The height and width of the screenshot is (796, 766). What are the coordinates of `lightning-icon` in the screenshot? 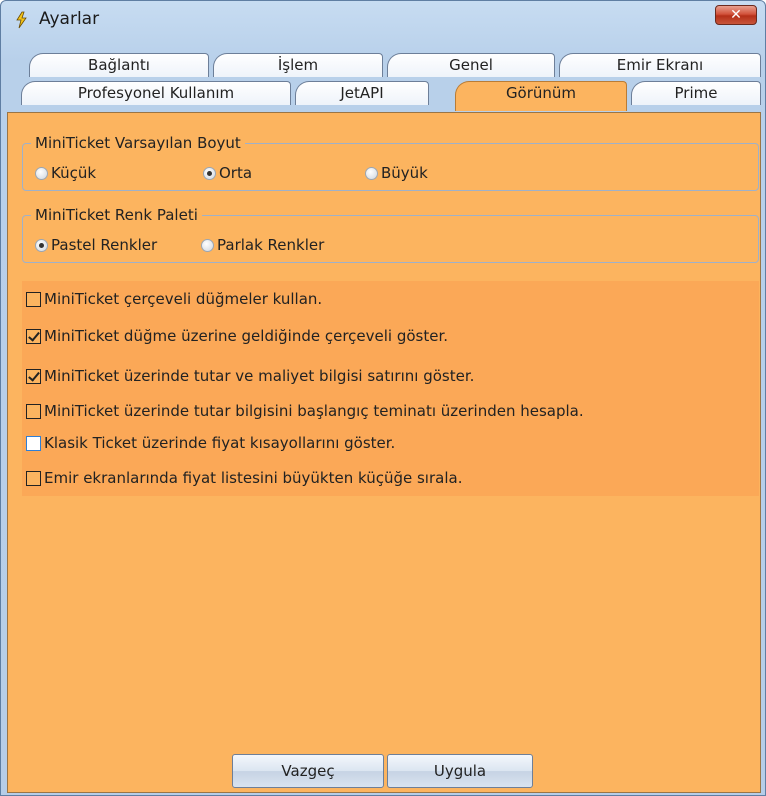 It's located at (21, 20).